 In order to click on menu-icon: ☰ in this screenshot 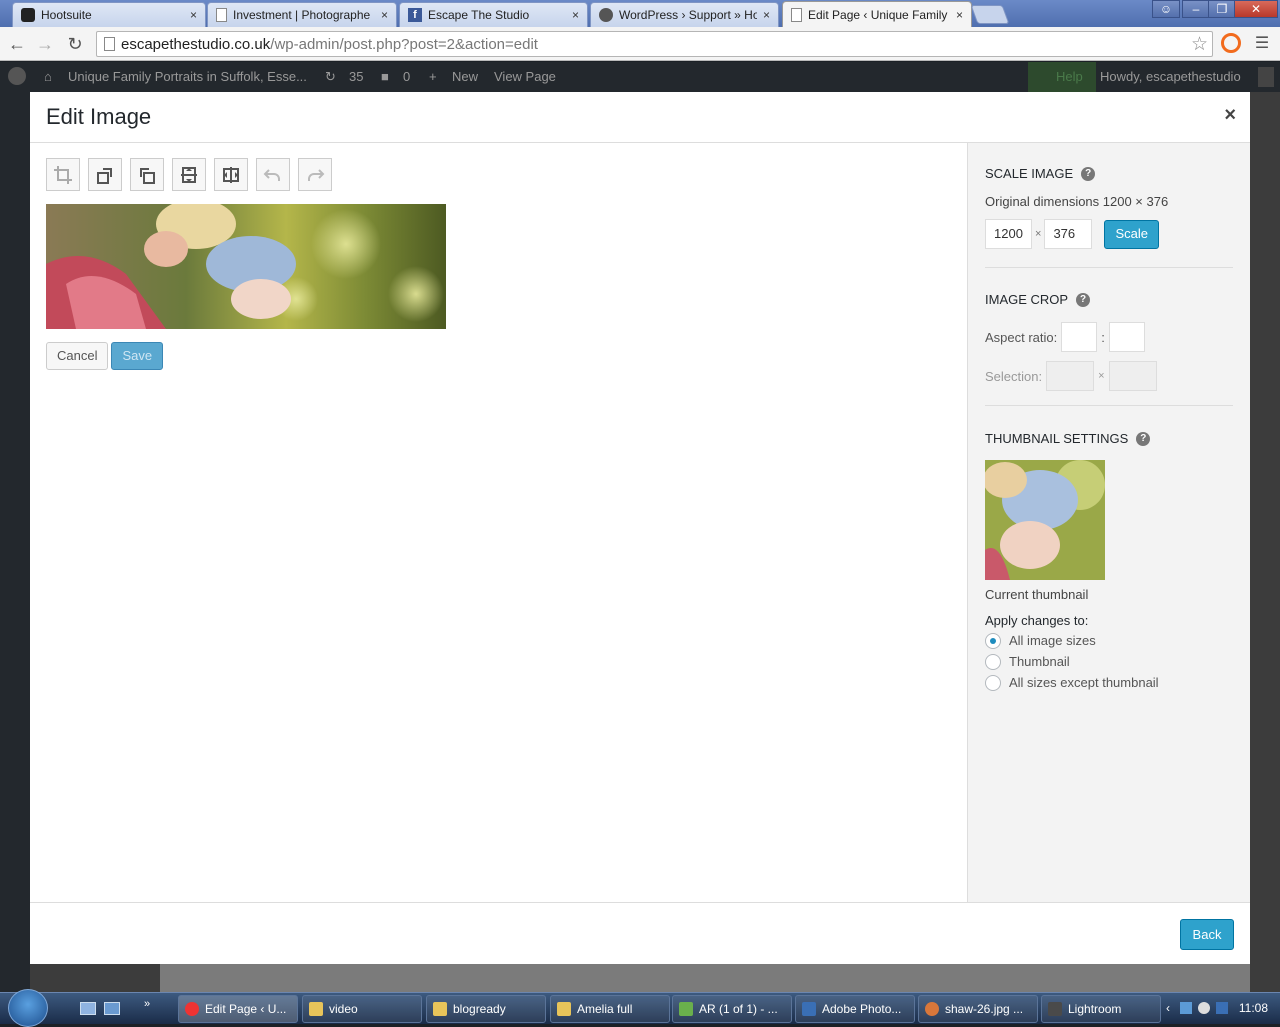, I will do `click(1262, 44)`.